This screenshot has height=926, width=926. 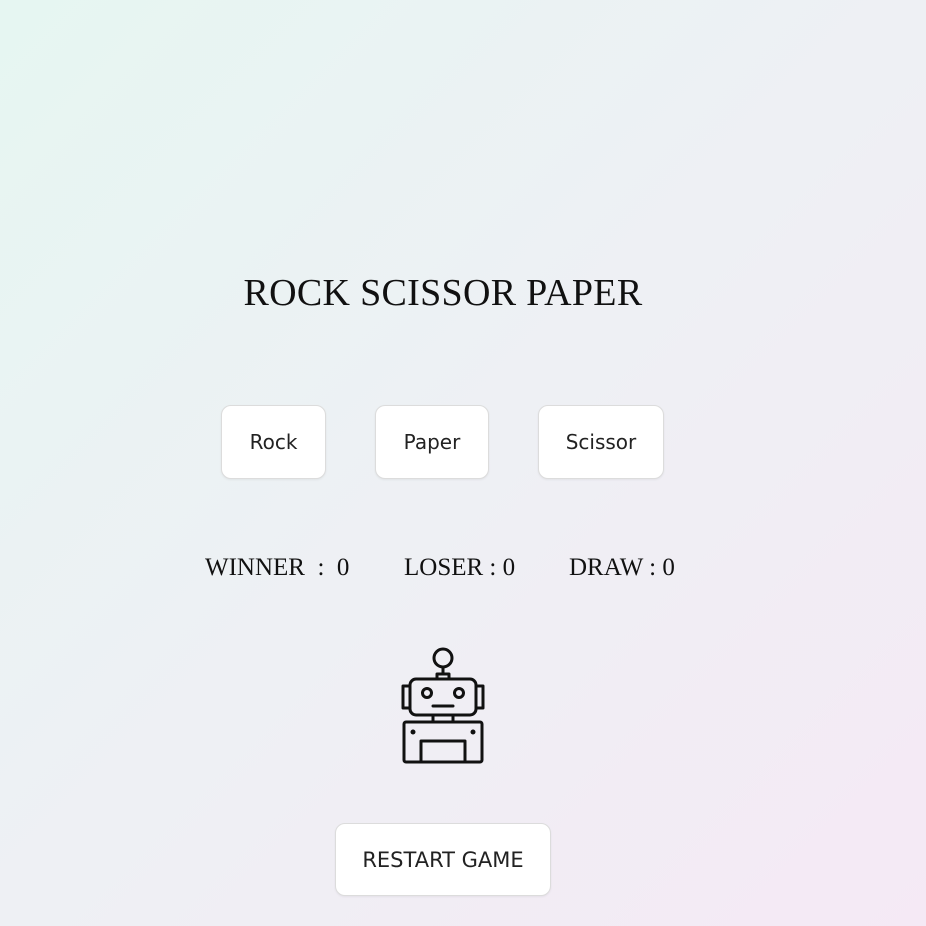 What do you see at coordinates (432, 442) in the screenshot?
I see `paper-button: Paper` at bounding box center [432, 442].